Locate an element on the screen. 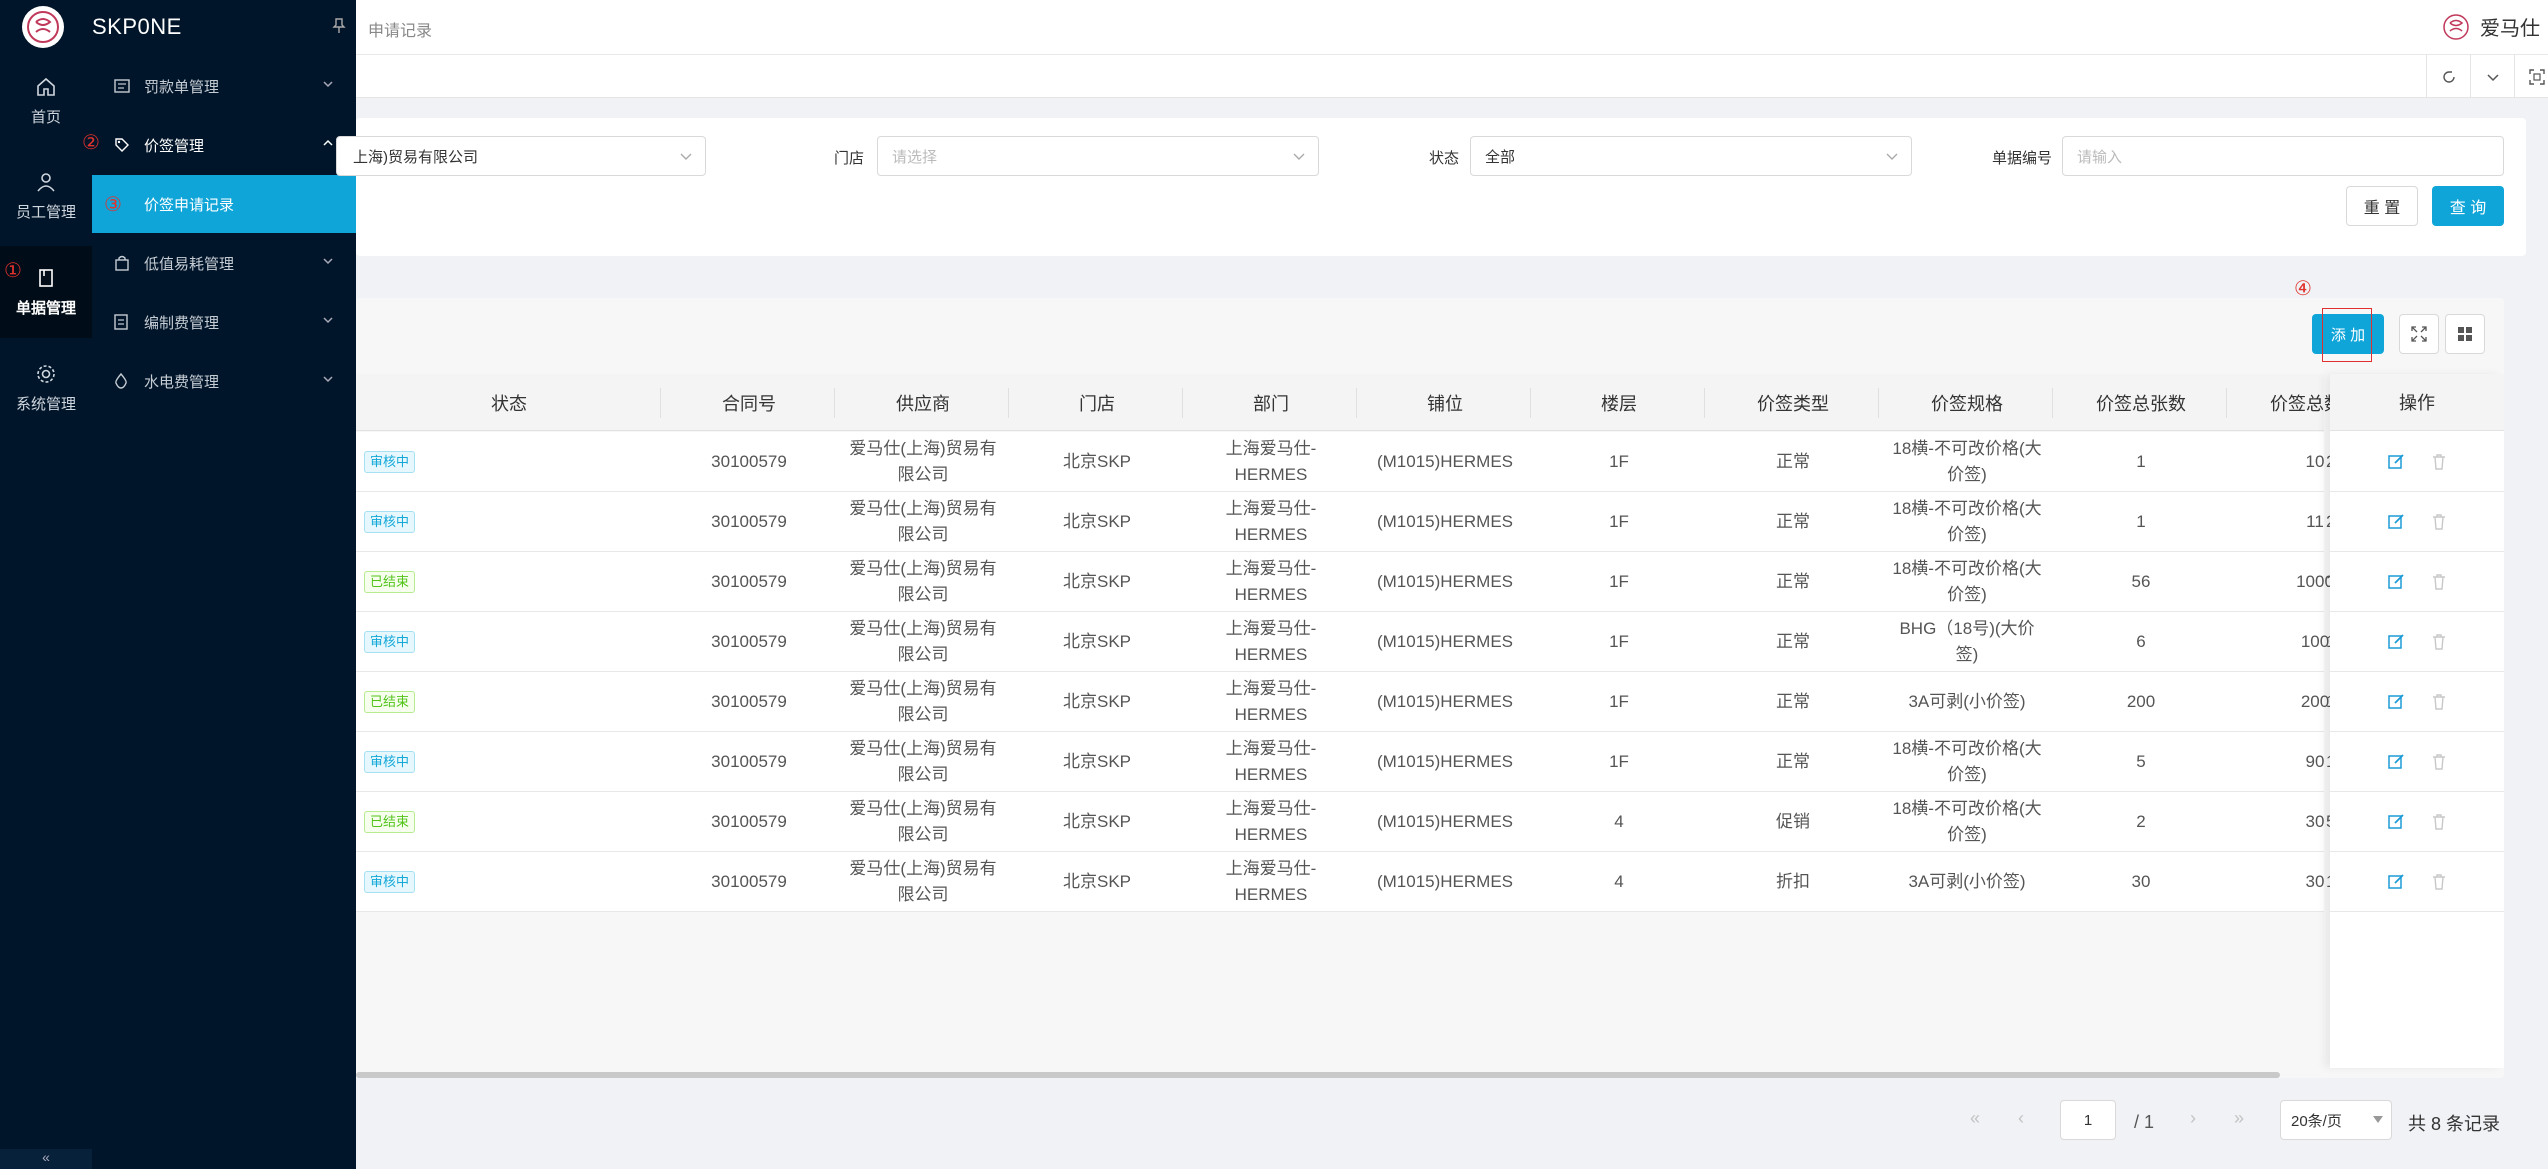  rail-item-home: 首页 is located at coordinates (46, 101).